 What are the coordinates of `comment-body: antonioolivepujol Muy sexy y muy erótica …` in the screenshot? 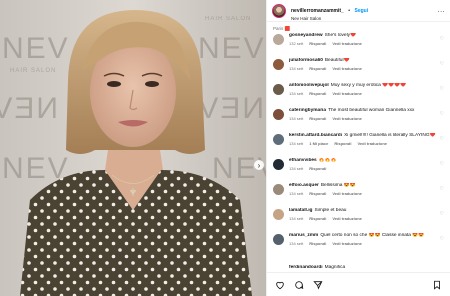 It's located at (362, 89).